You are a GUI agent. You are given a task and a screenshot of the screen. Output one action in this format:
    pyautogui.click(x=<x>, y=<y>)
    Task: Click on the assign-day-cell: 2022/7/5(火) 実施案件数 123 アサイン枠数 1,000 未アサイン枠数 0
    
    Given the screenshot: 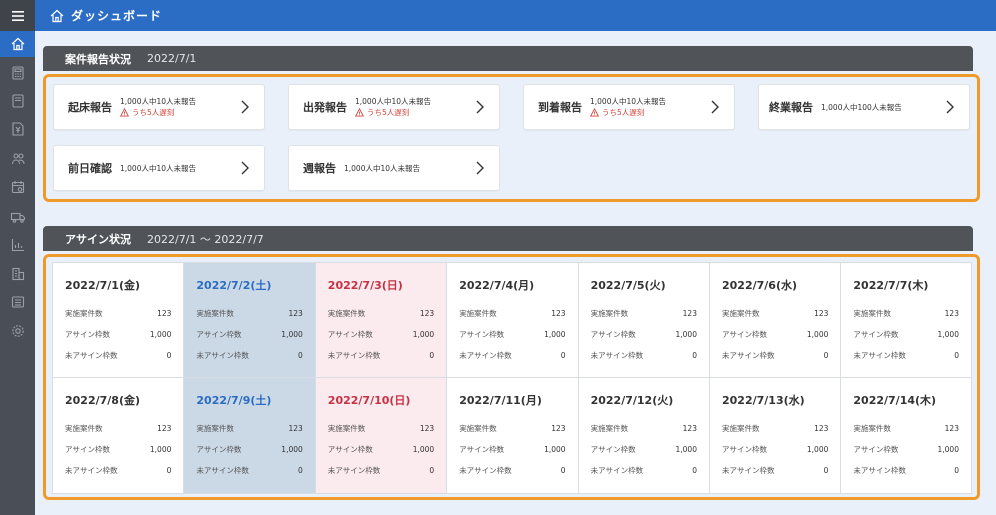 What is the action you would take?
    pyautogui.click(x=644, y=320)
    